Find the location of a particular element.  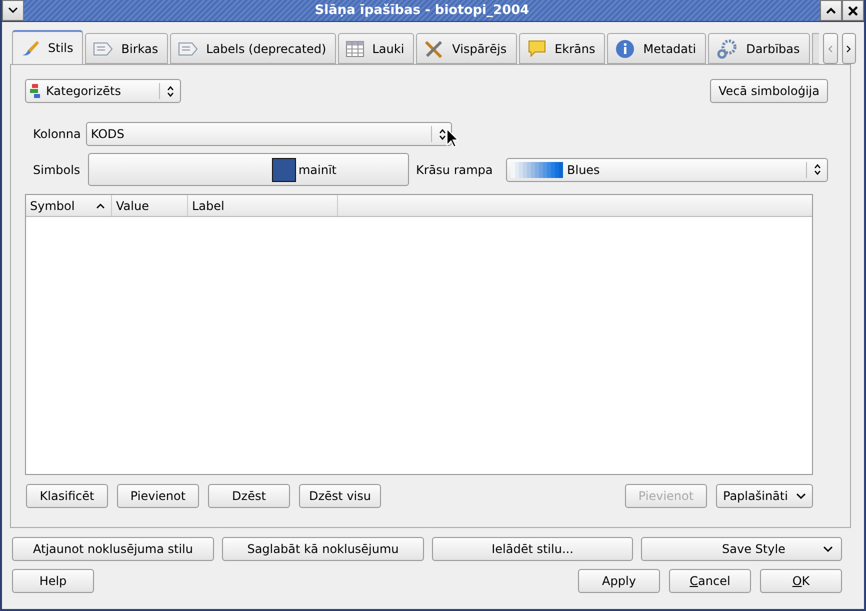

close-button is located at coordinates (853, 10).